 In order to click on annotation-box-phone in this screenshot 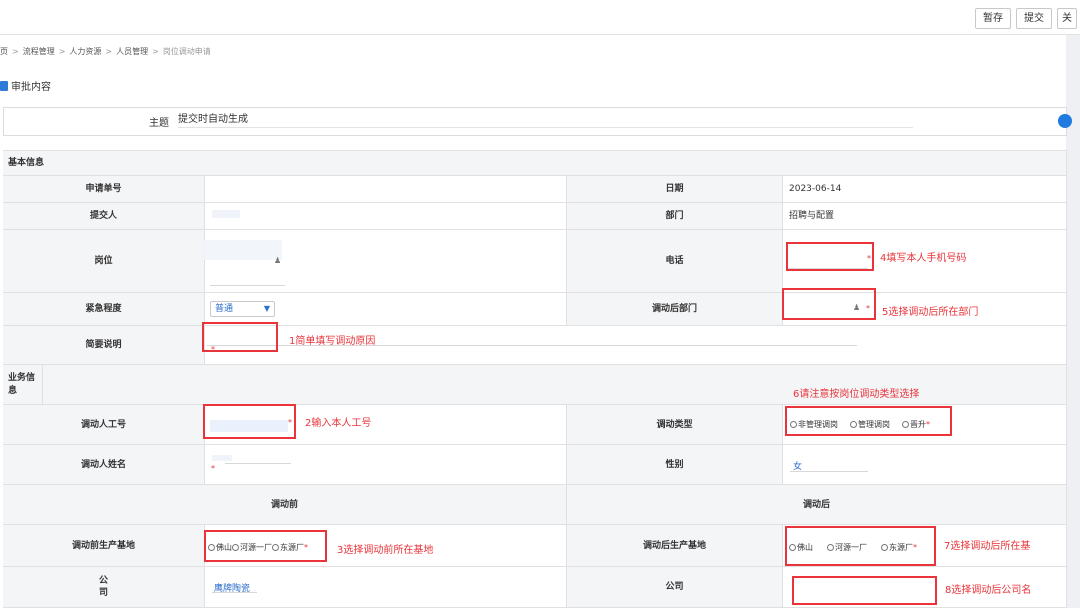, I will do `click(830, 256)`.